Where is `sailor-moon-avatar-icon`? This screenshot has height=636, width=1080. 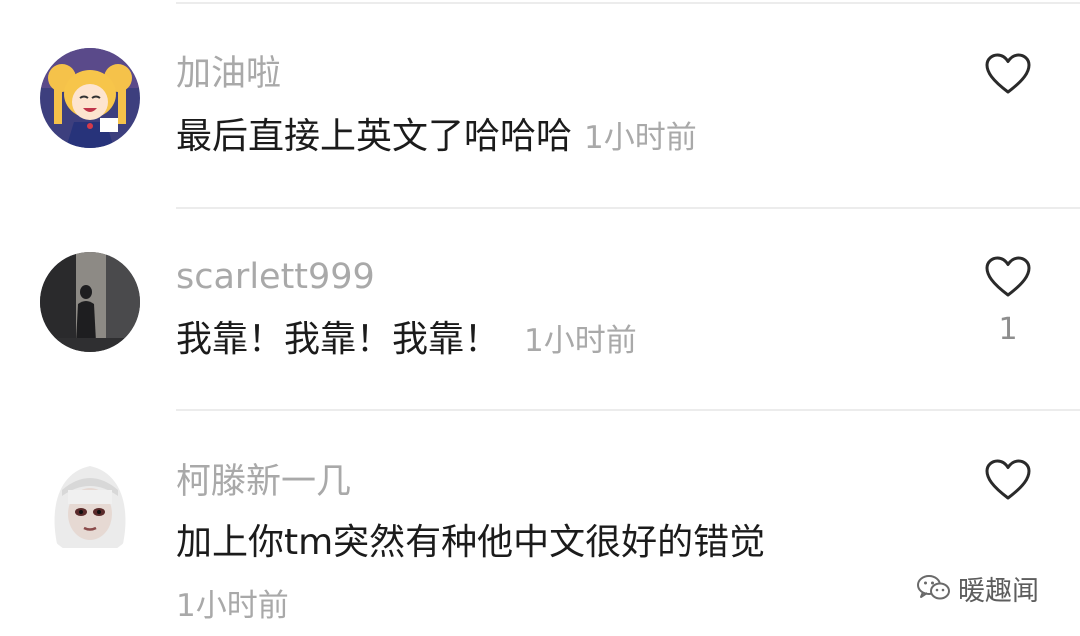
sailor-moon-avatar-icon is located at coordinates (90, 98).